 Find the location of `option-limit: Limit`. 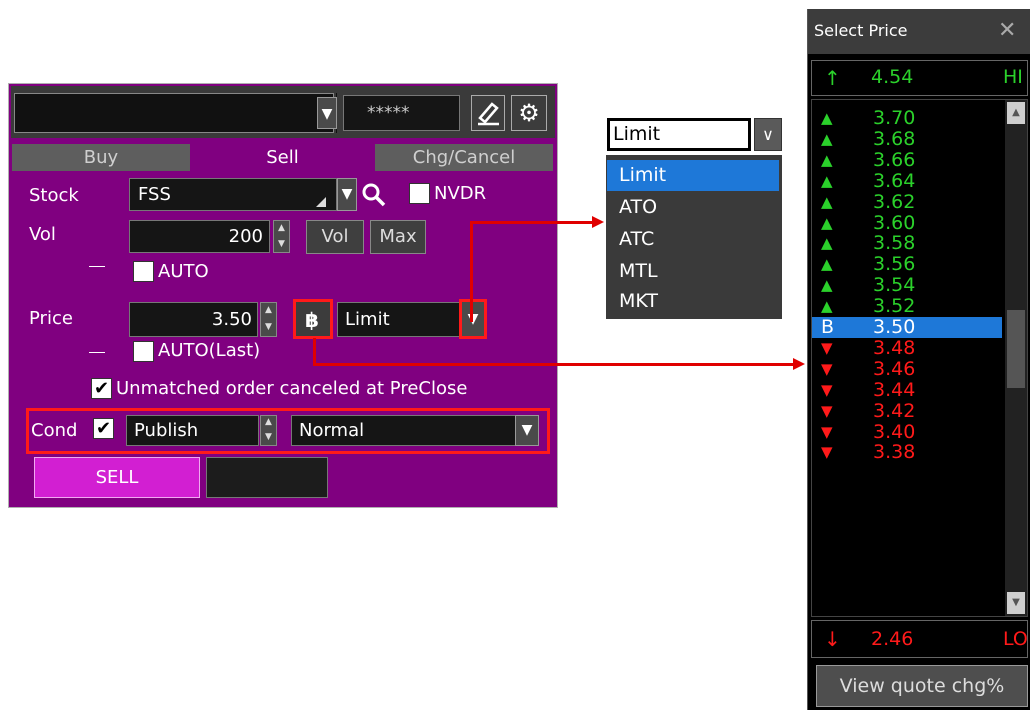

option-limit: Limit is located at coordinates (693, 175).